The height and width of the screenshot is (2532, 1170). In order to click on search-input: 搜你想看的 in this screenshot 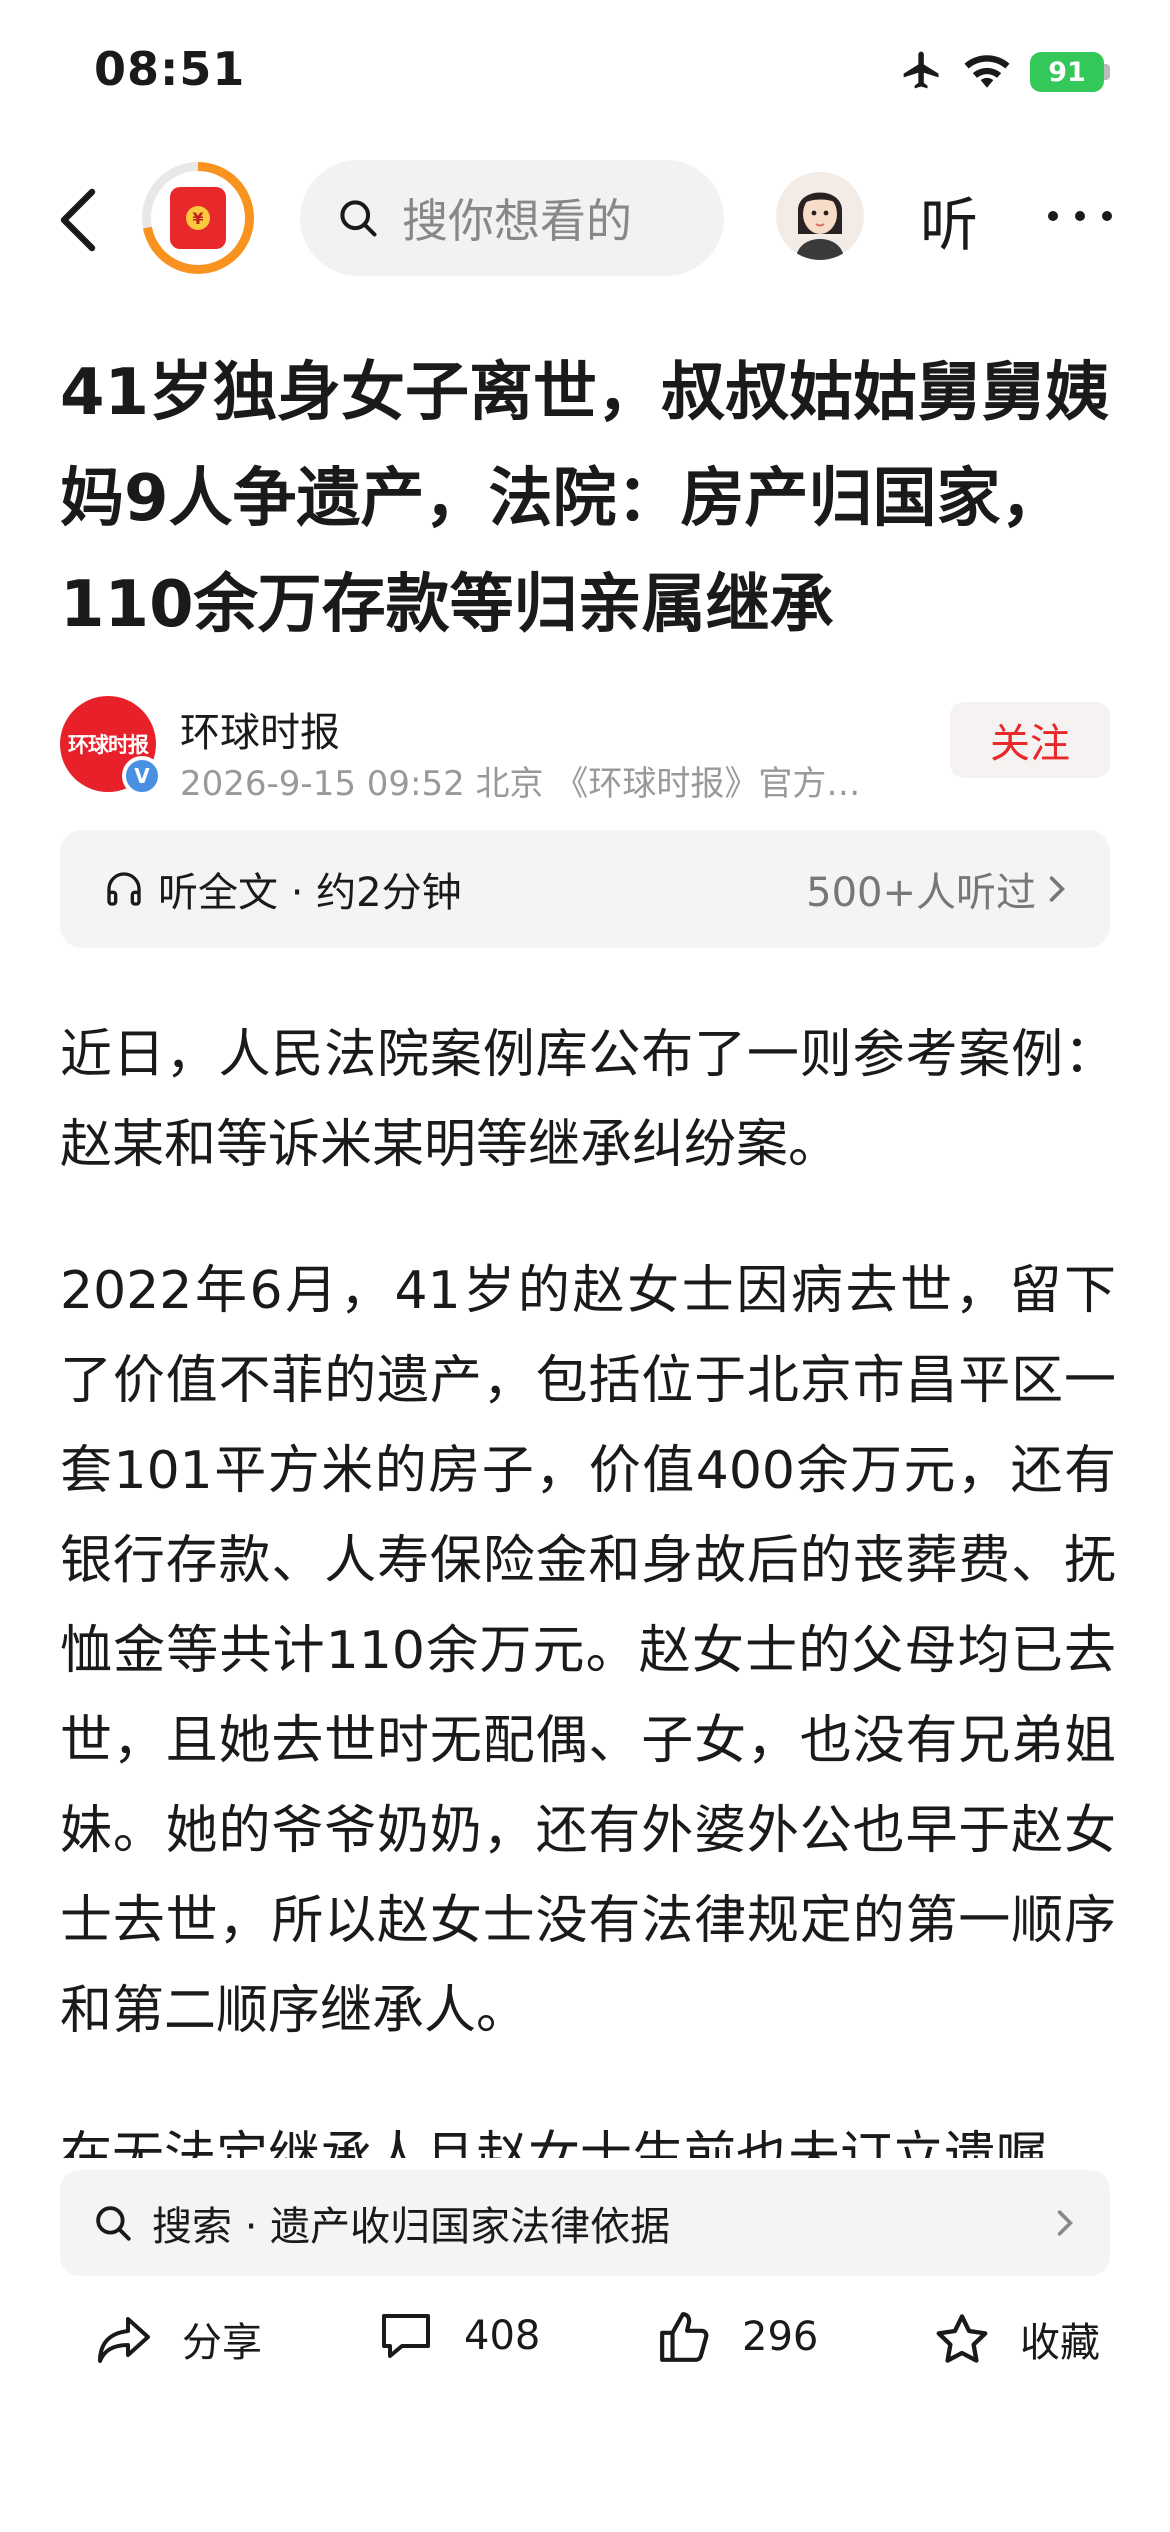, I will do `click(512, 218)`.